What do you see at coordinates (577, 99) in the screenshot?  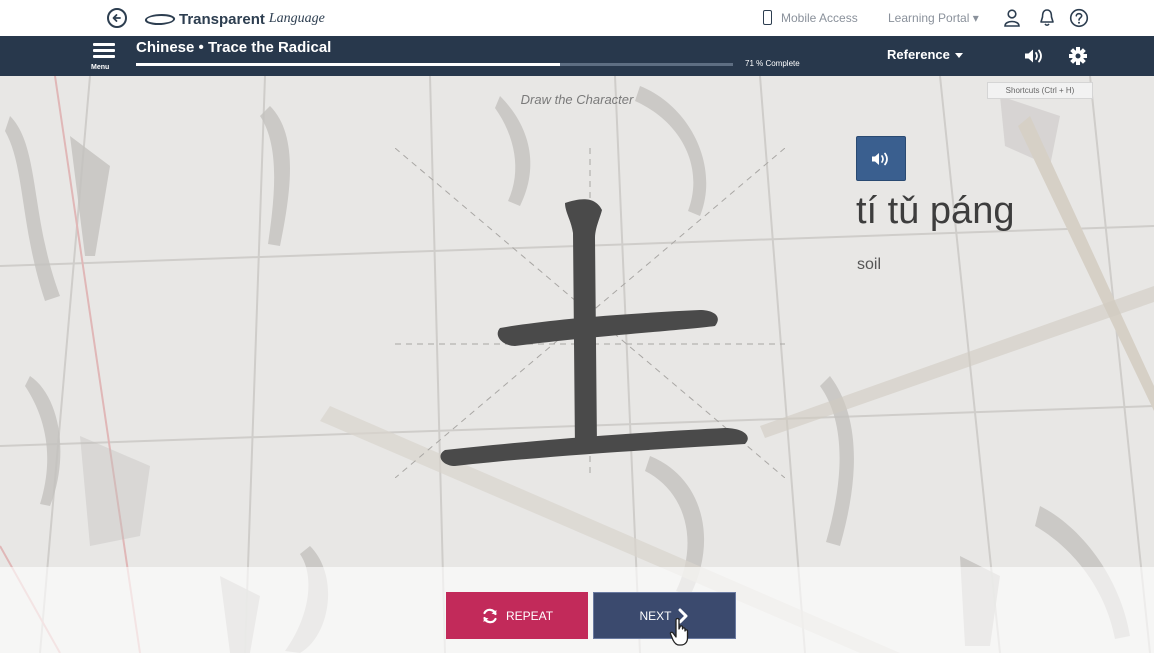 I see `instruction-text: Draw the Character` at bounding box center [577, 99].